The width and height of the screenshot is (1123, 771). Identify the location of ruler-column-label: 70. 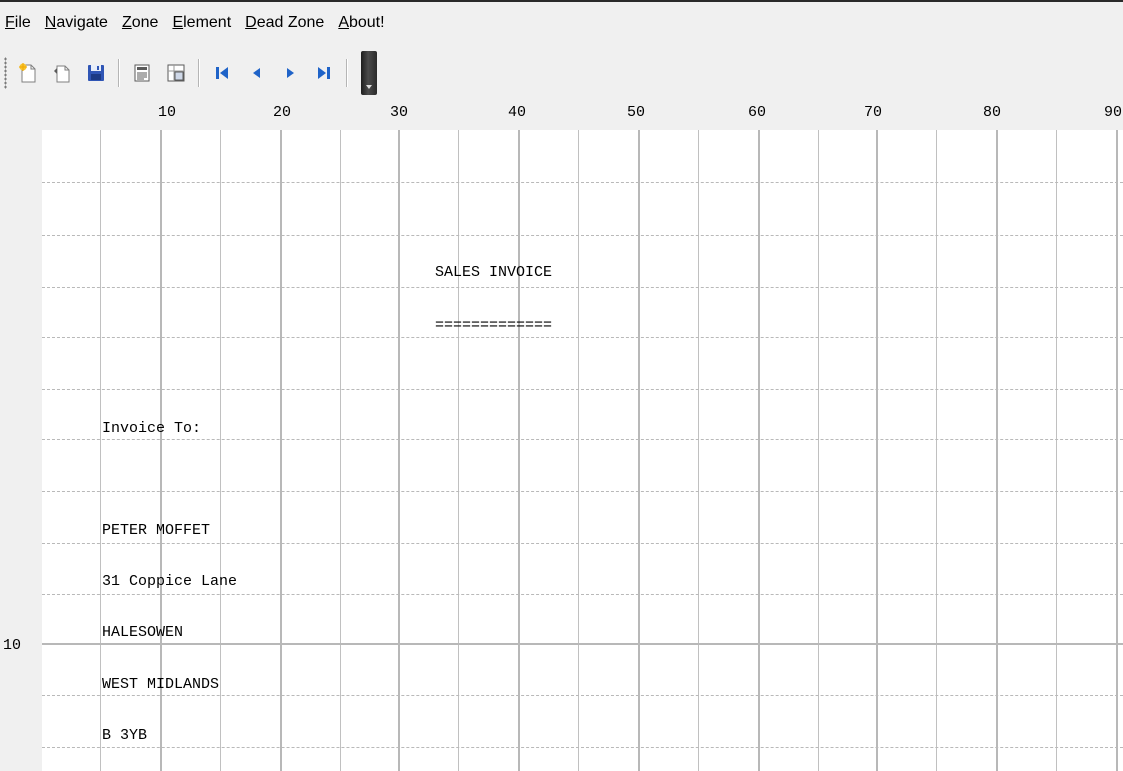
(873, 112).